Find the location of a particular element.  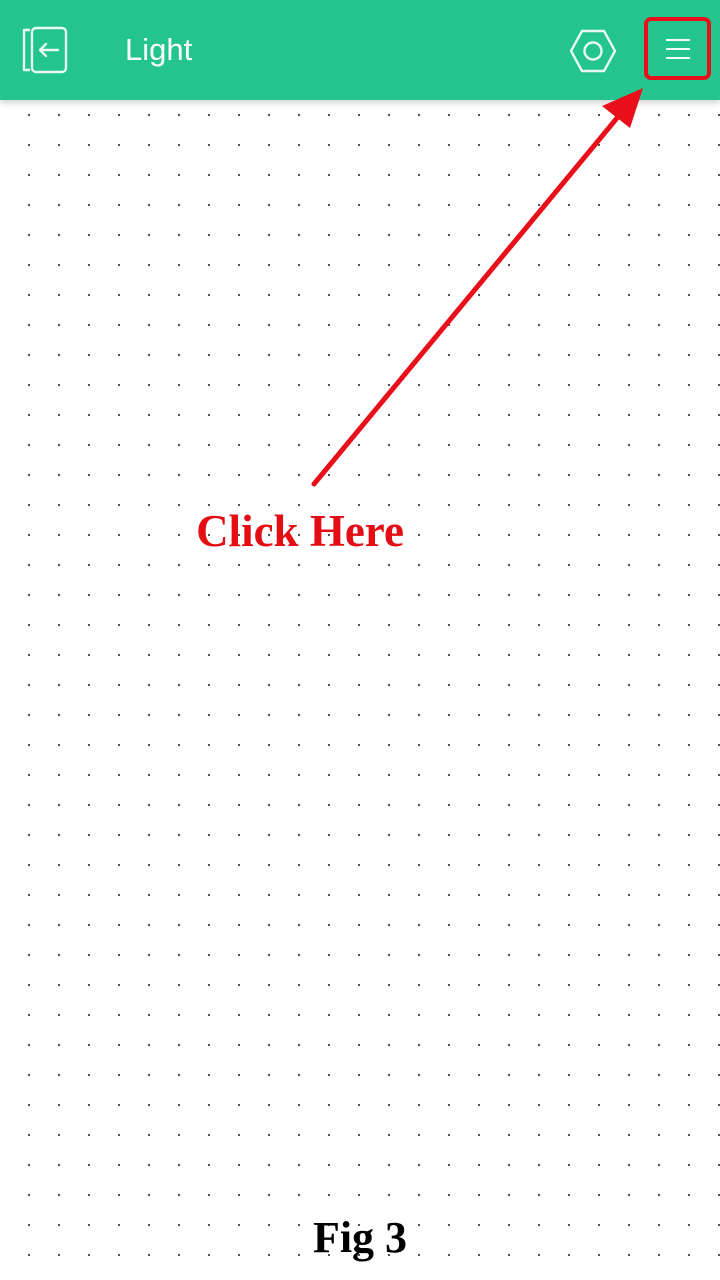

app-bar: Light is located at coordinates (360, 50).